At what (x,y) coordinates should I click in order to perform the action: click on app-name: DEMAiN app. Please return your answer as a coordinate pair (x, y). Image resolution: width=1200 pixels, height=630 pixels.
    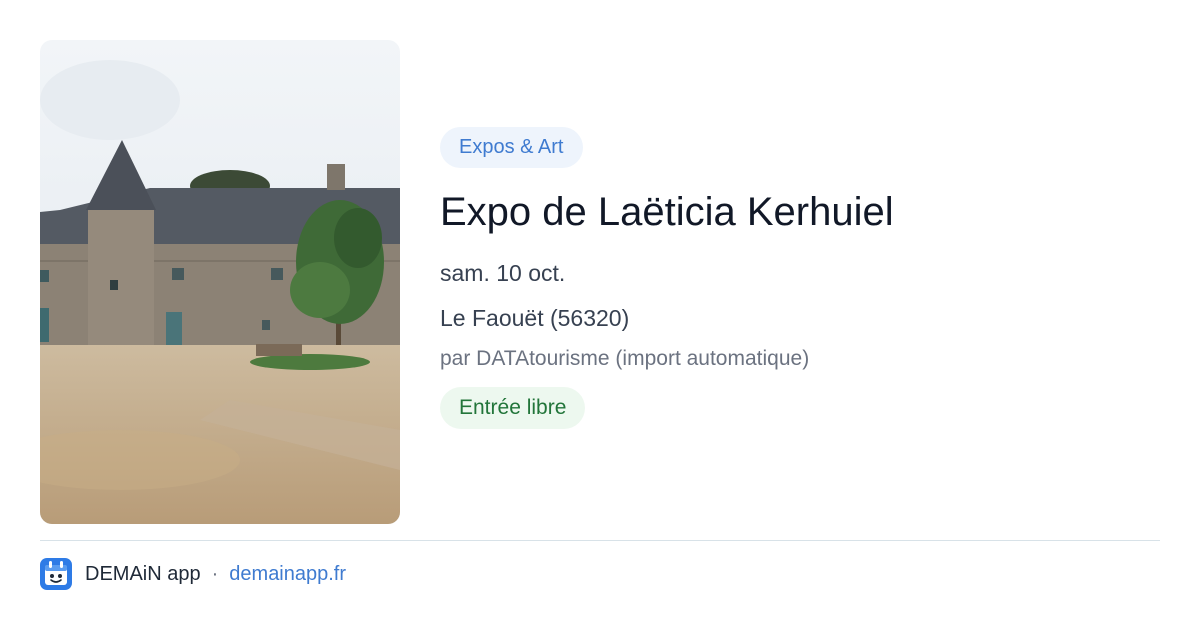
    Looking at the image, I should click on (143, 573).